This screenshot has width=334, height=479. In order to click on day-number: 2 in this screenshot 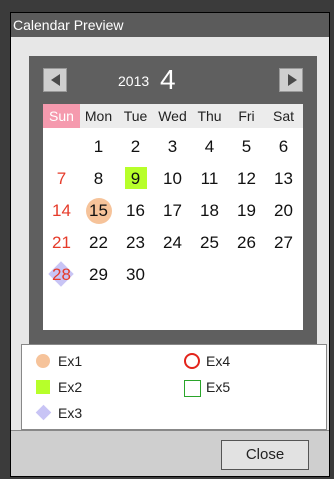, I will do `click(135, 146)`.